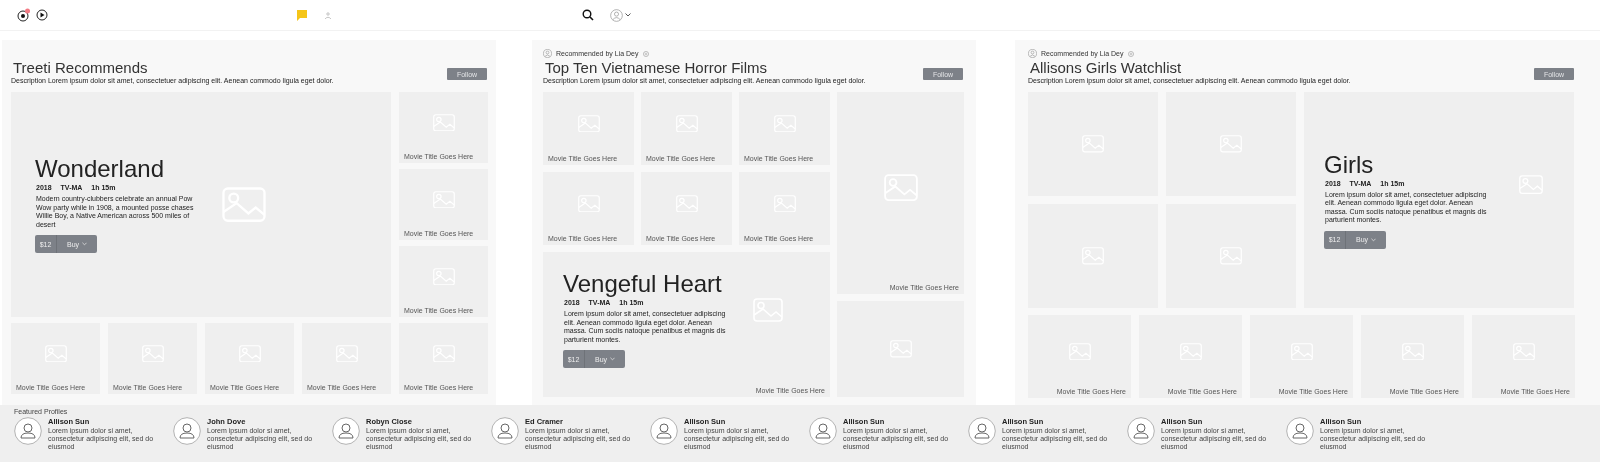  Describe the element at coordinates (642, 284) in the screenshot. I see `movie-title: Vengeful Heart` at that location.